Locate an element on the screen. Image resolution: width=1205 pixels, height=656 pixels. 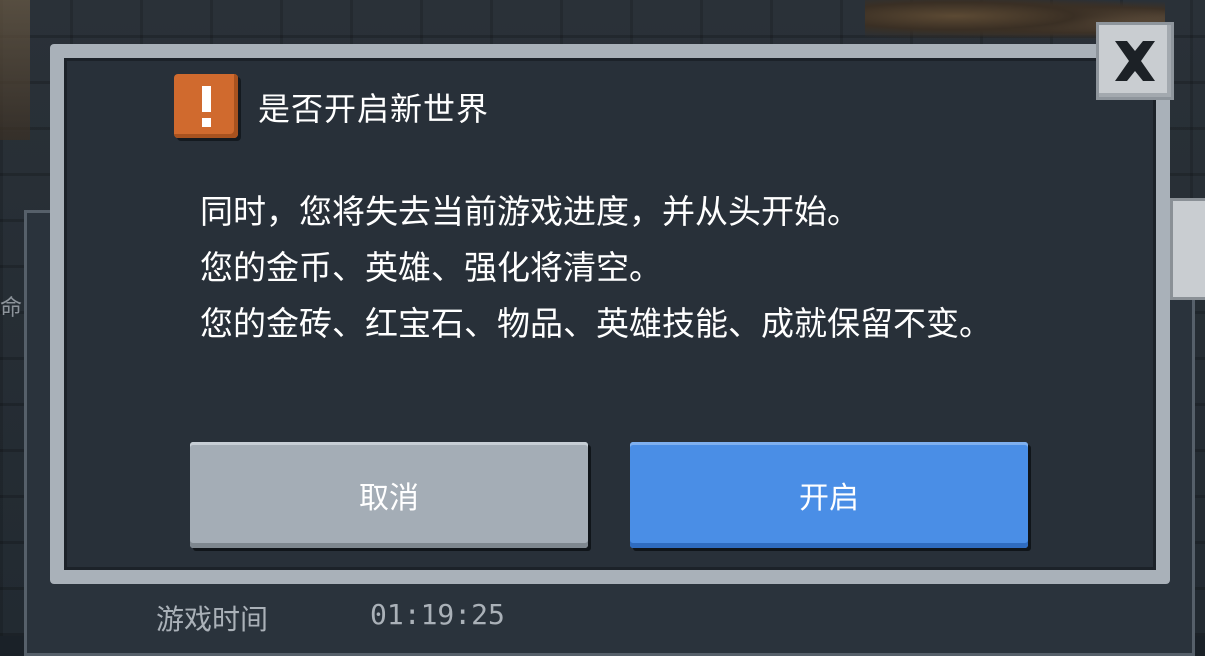
close-button is located at coordinates (1135, 61).